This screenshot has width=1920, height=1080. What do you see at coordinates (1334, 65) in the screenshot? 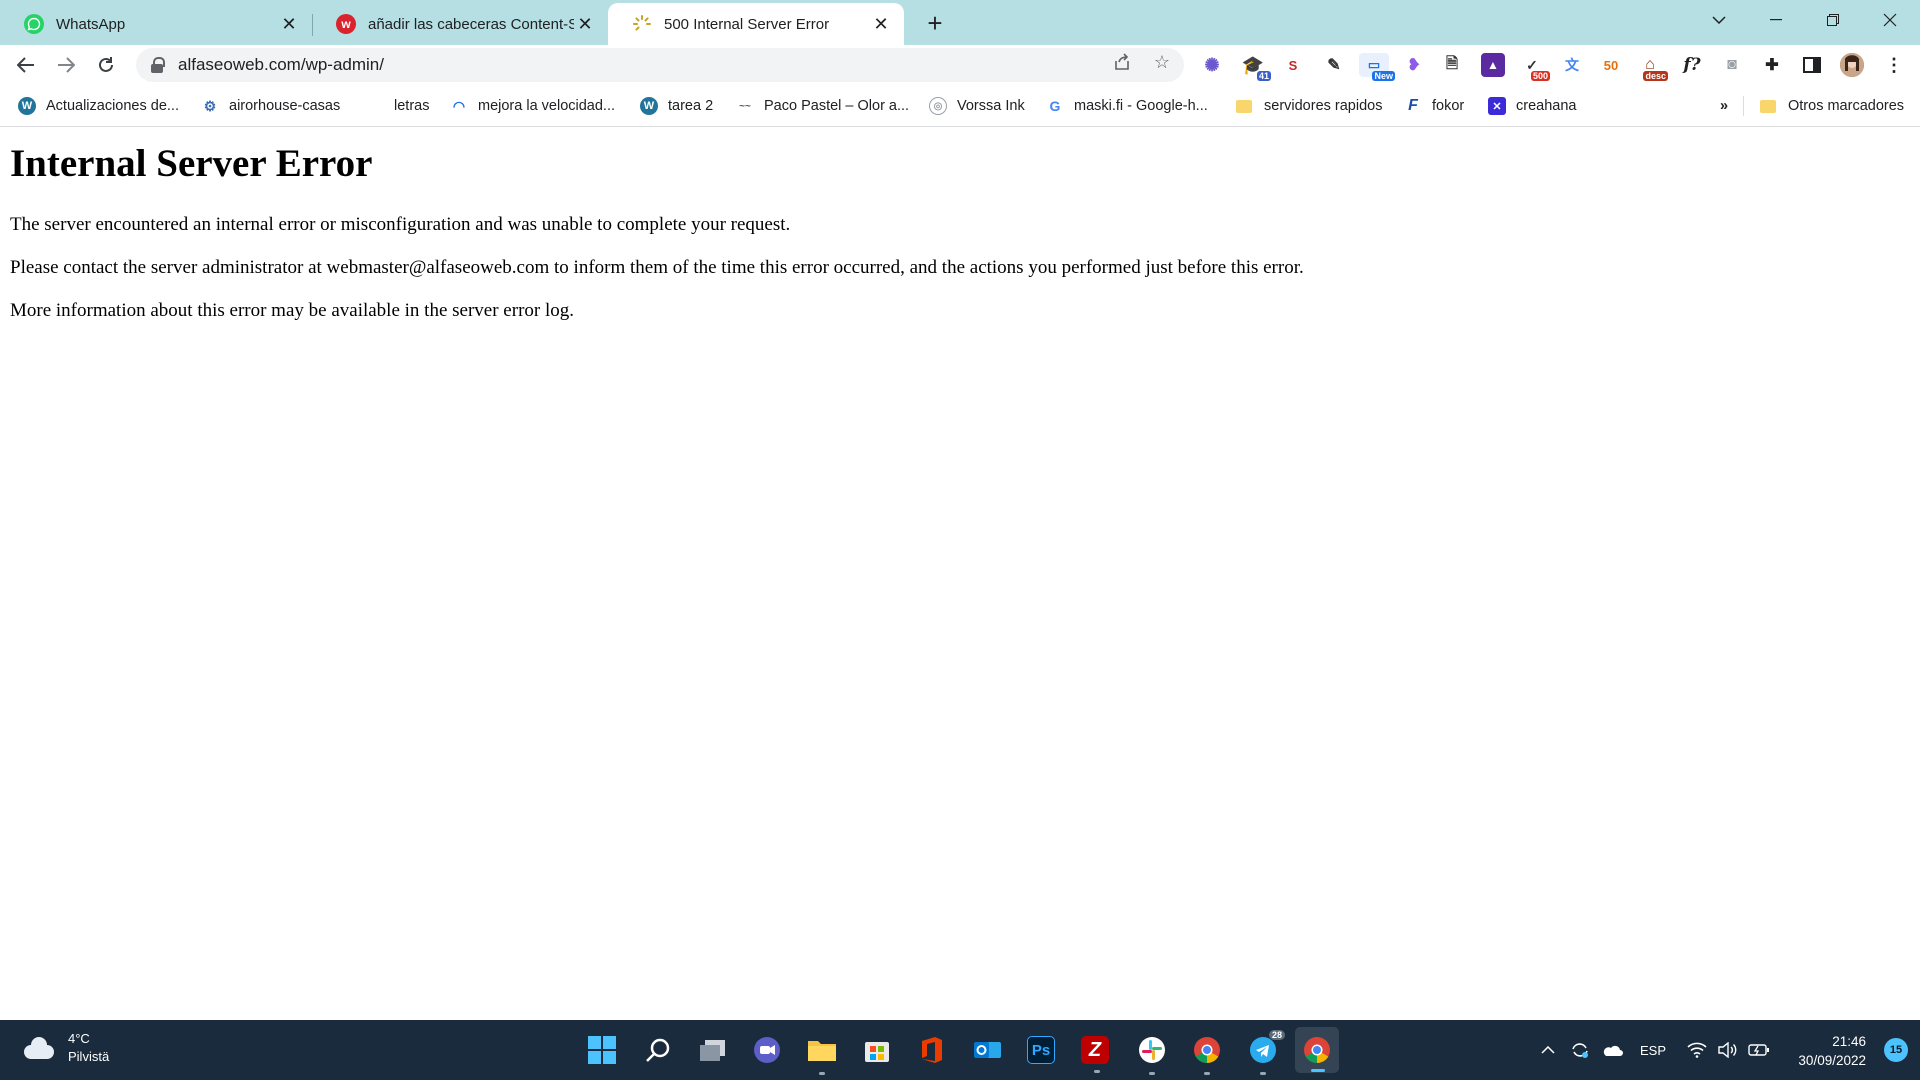
I see `pen-icon: ✎` at bounding box center [1334, 65].